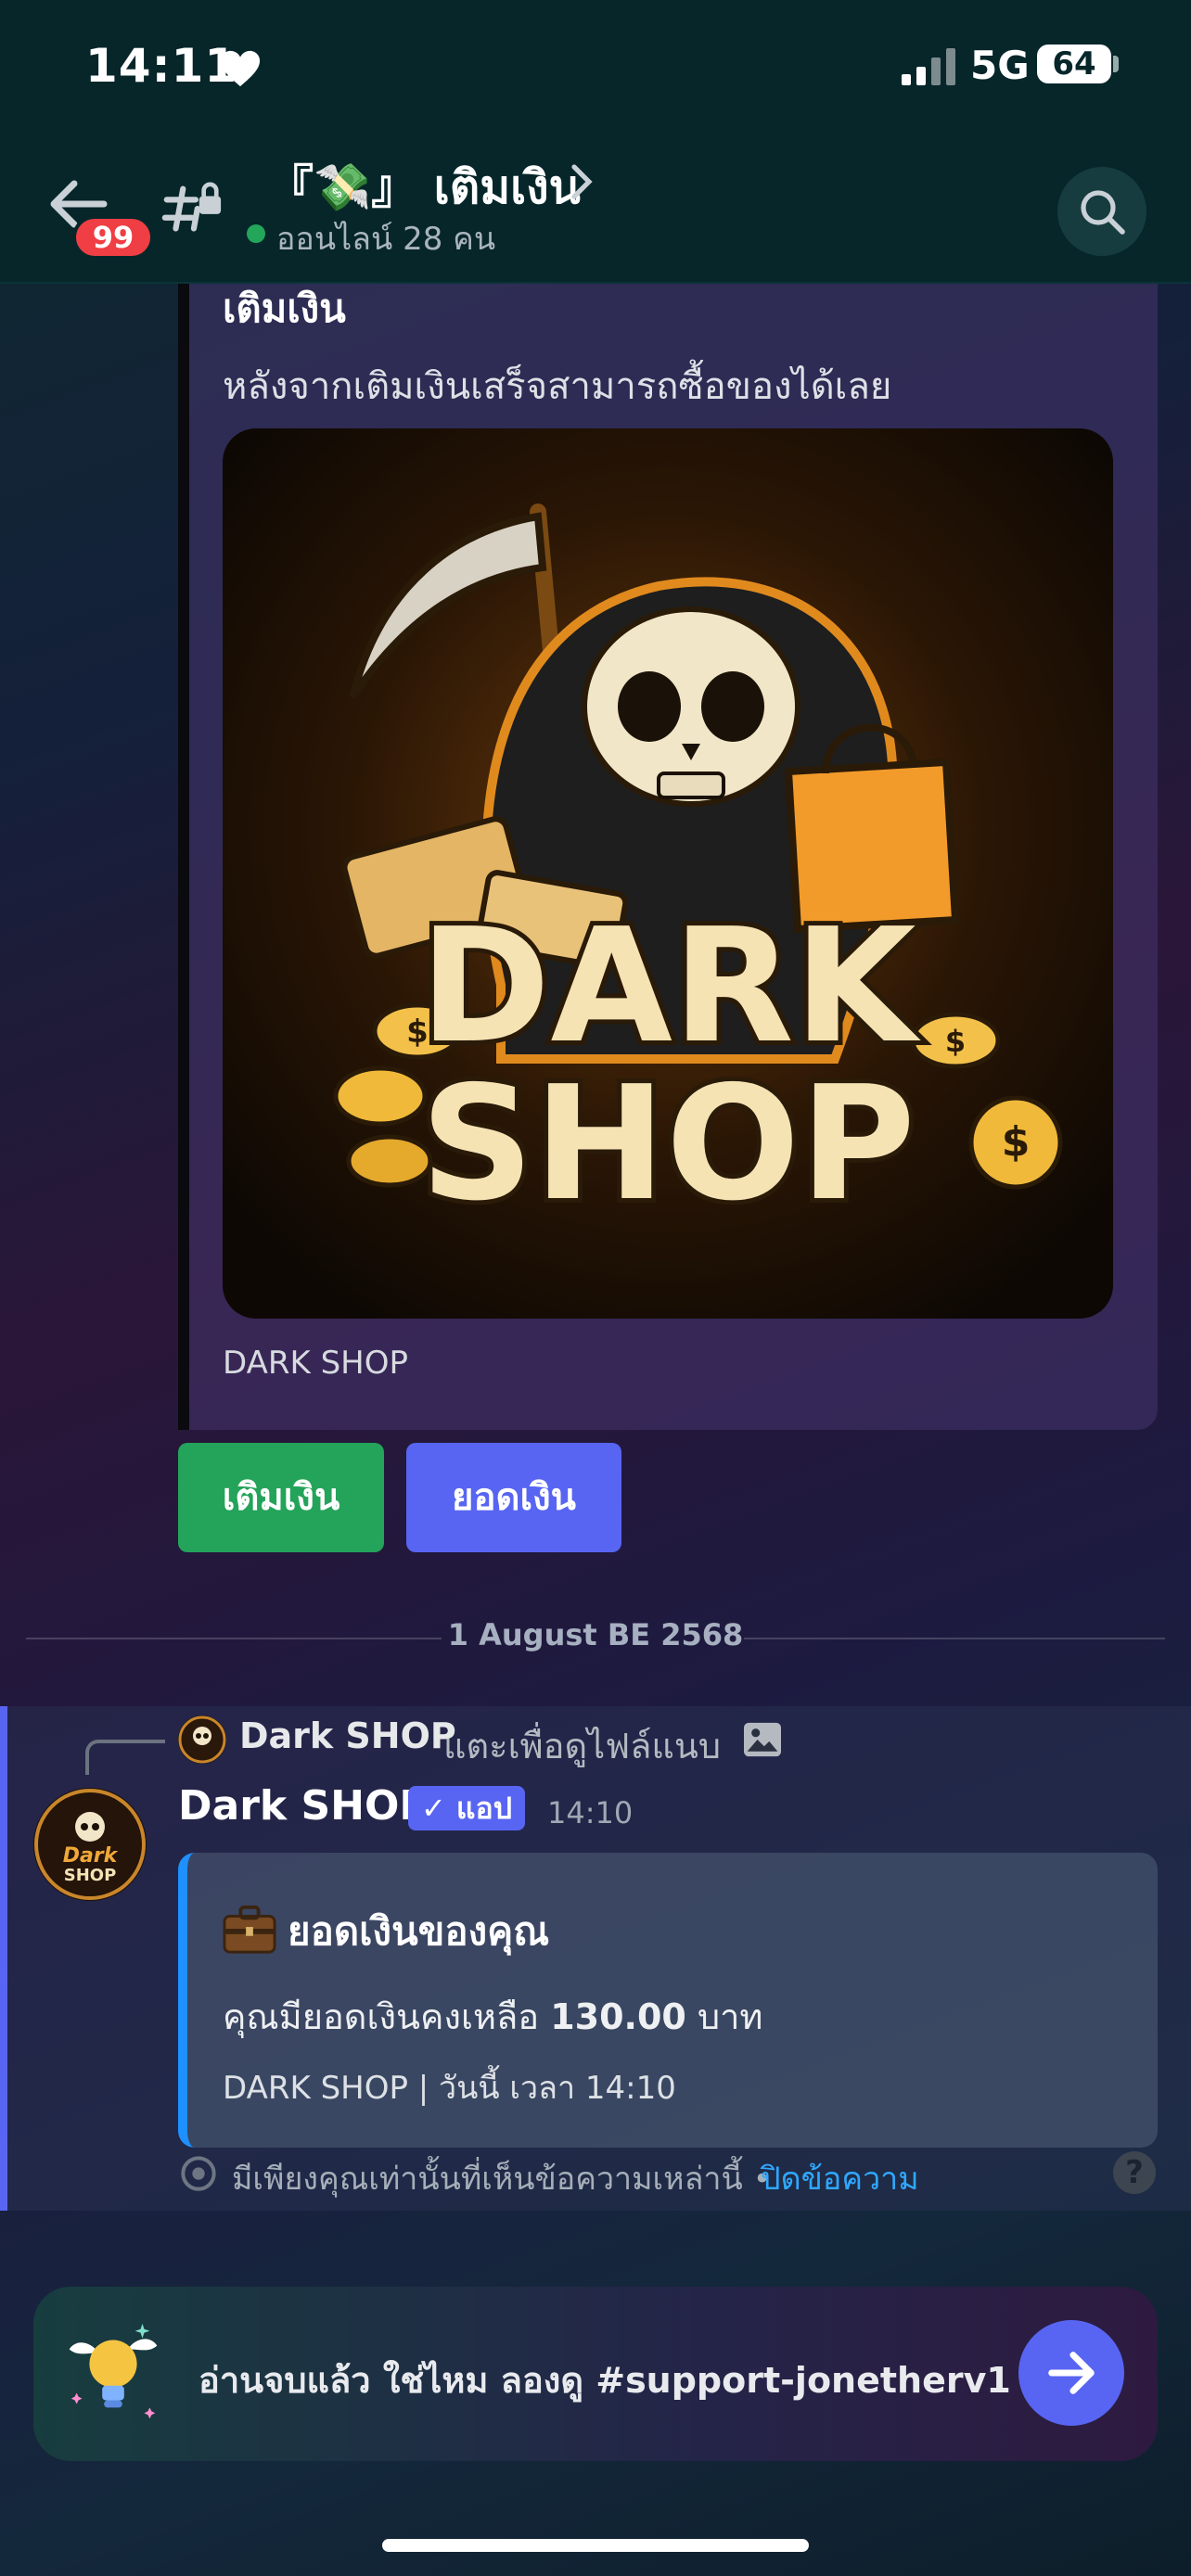 This screenshot has height=2576, width=1191. What do you see at coordinates (762, 1739) in the screenshot?
I see `image-icon` at bounding box center [762, 1739].